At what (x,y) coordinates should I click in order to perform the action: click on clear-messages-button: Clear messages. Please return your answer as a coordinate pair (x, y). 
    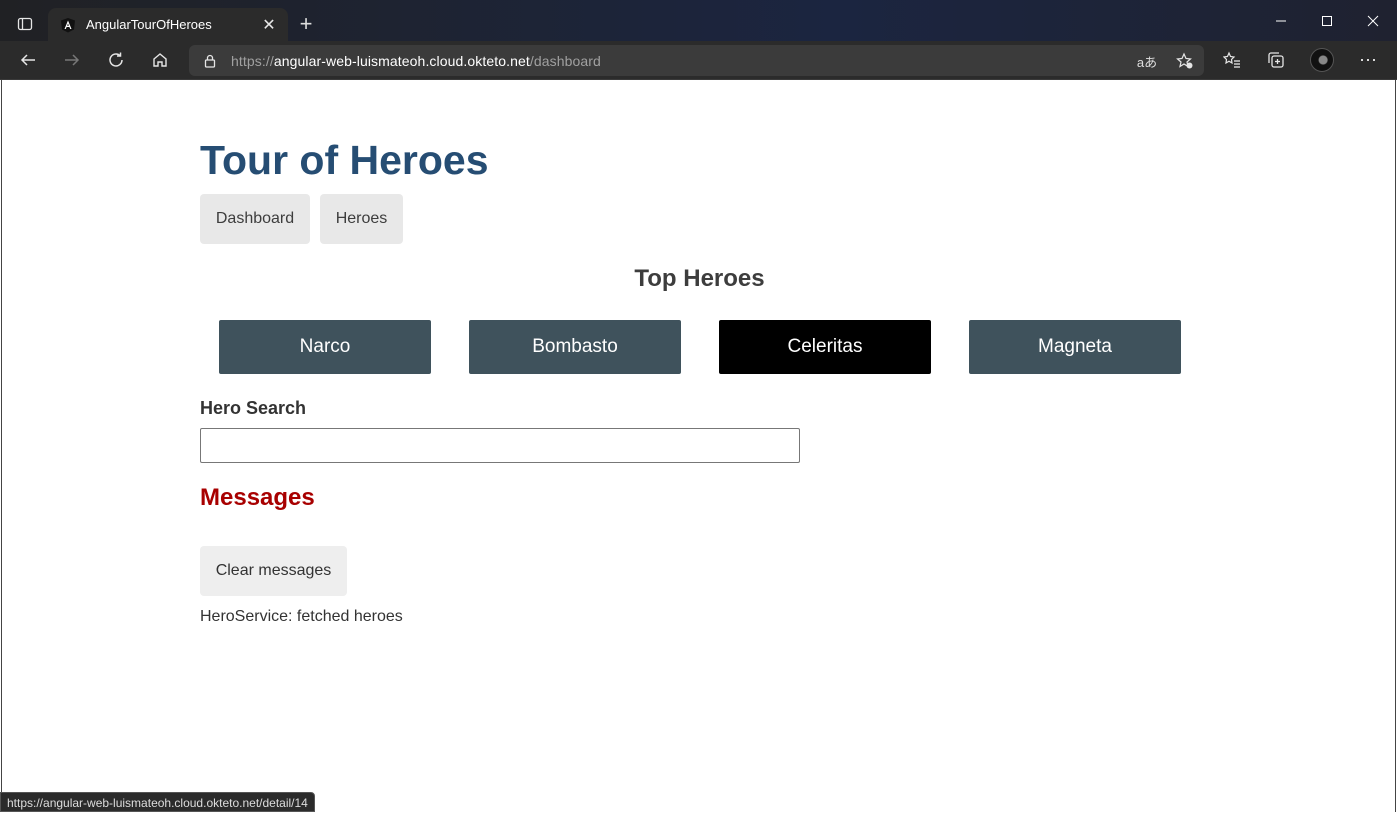
    Looking at the image, I should click on (273, 571).